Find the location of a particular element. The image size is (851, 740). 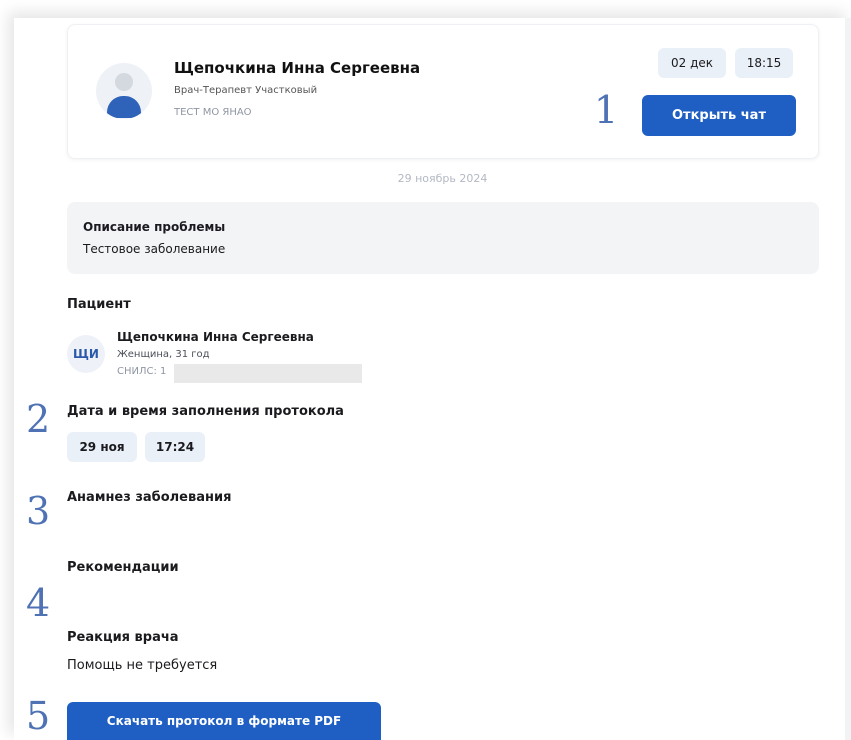

protocol-time-chip: 17:24 is located at coordinates (175, 447).